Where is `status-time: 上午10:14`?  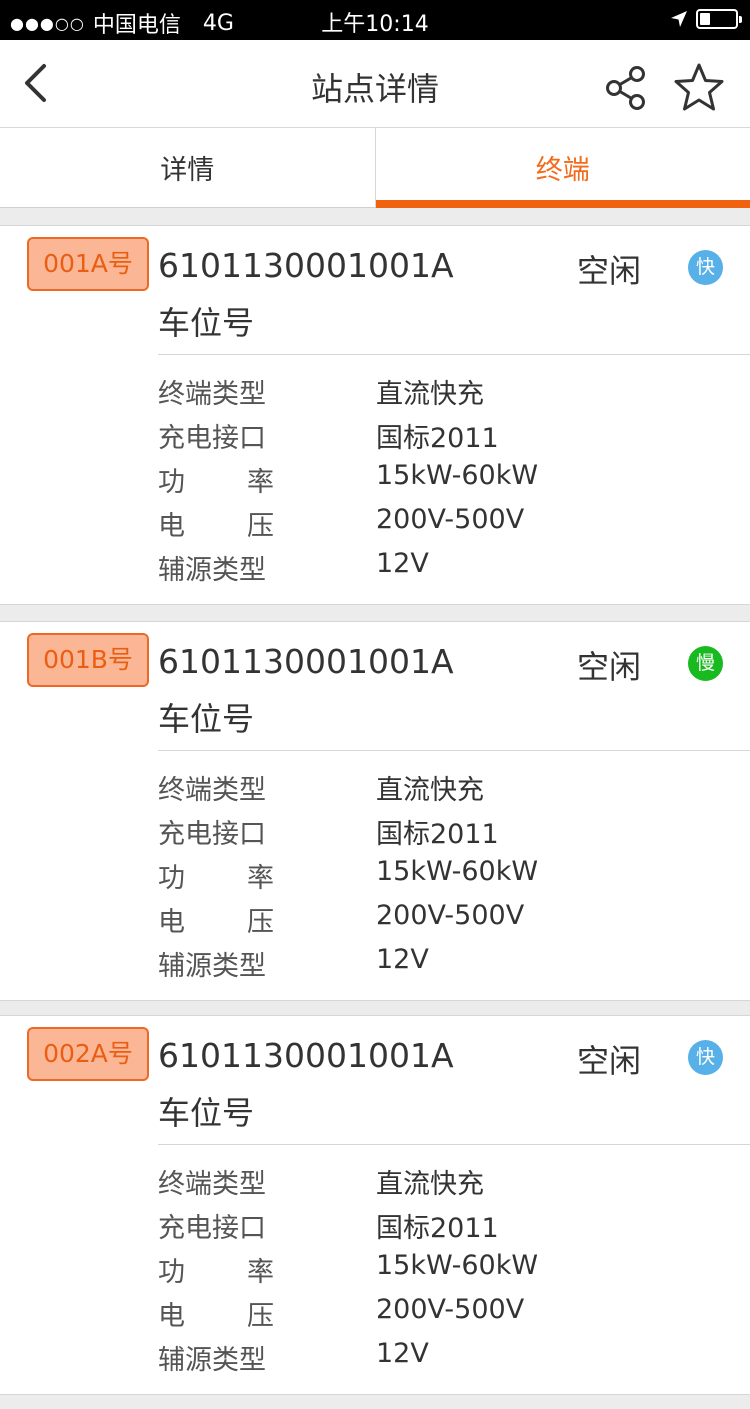 status-time: 上午10:14 is located at coordinates (375, 24).